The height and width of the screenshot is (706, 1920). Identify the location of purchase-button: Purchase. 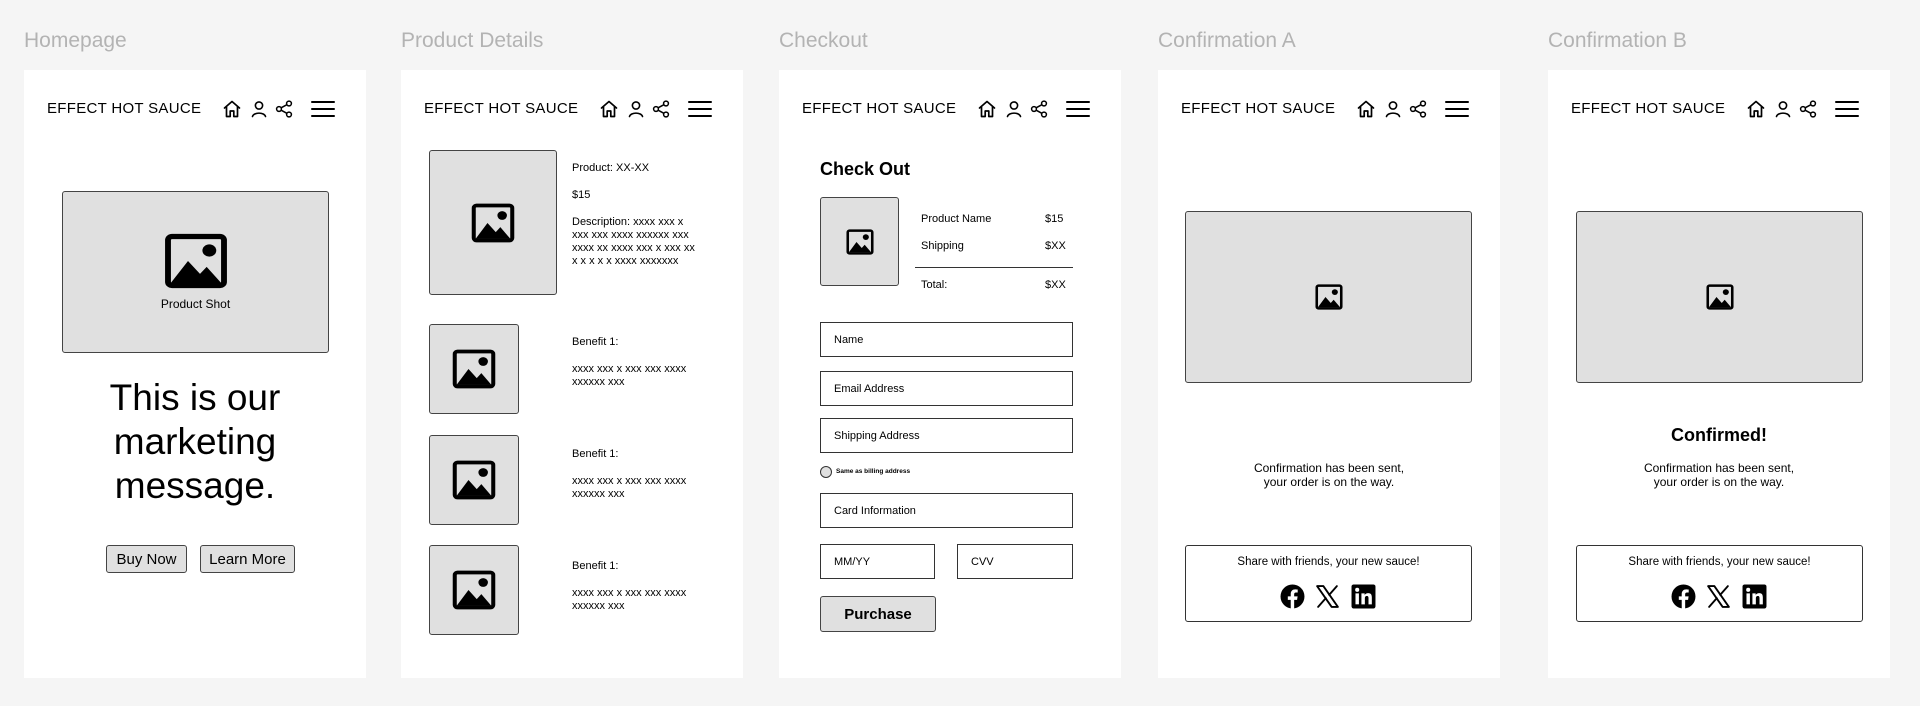
(878, 614).